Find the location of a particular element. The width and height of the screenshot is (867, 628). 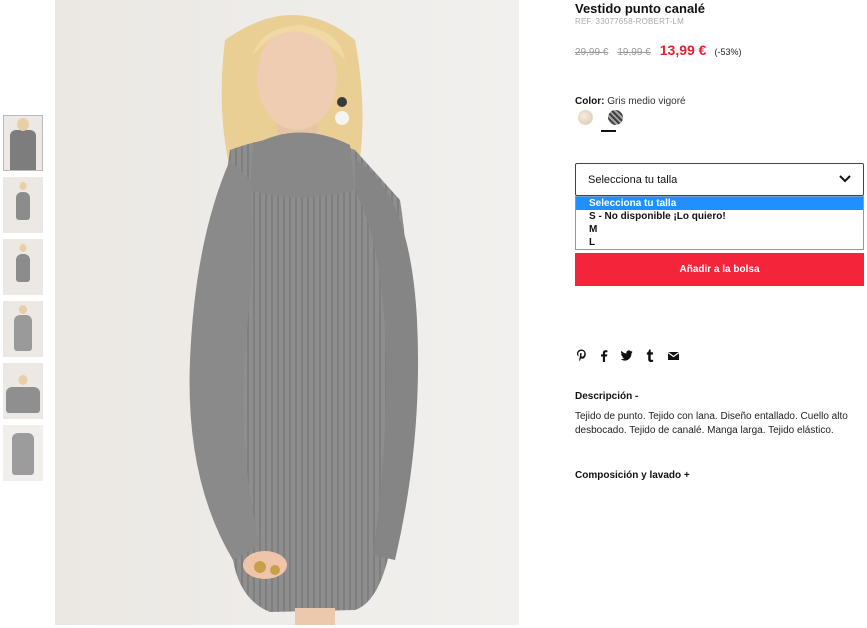

description-toggle: Descripción - is located at coordinates (606, 396).